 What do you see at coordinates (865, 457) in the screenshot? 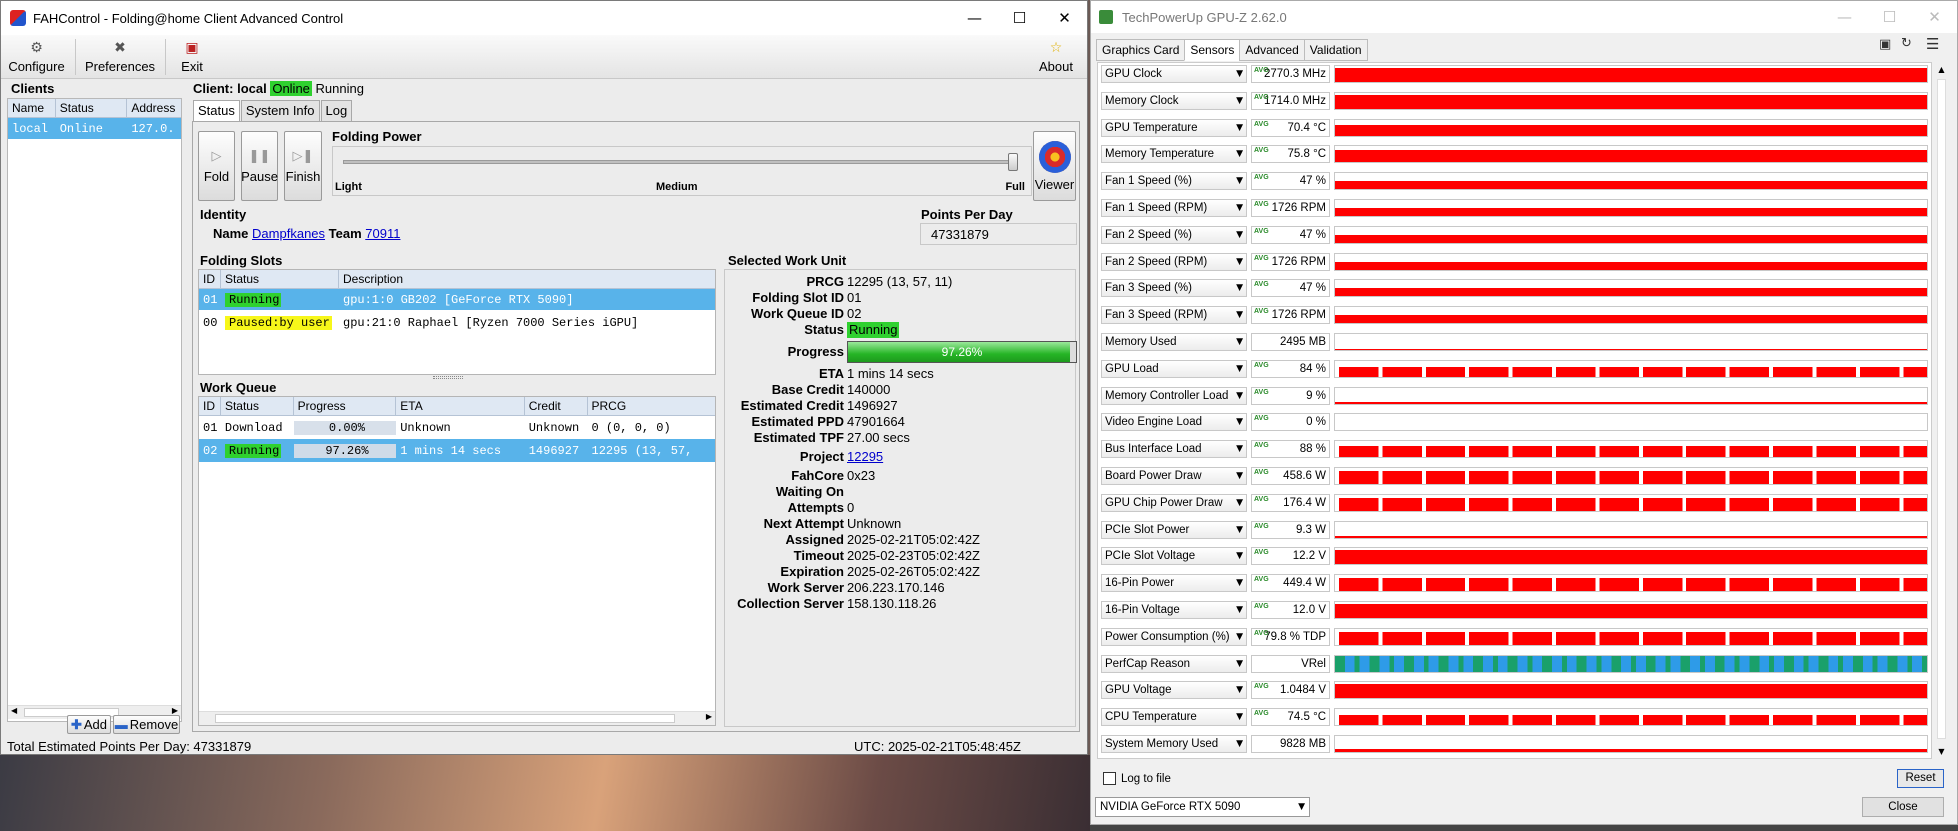
I see `wu-project-link: 12295` at bounding box center [865, 457].